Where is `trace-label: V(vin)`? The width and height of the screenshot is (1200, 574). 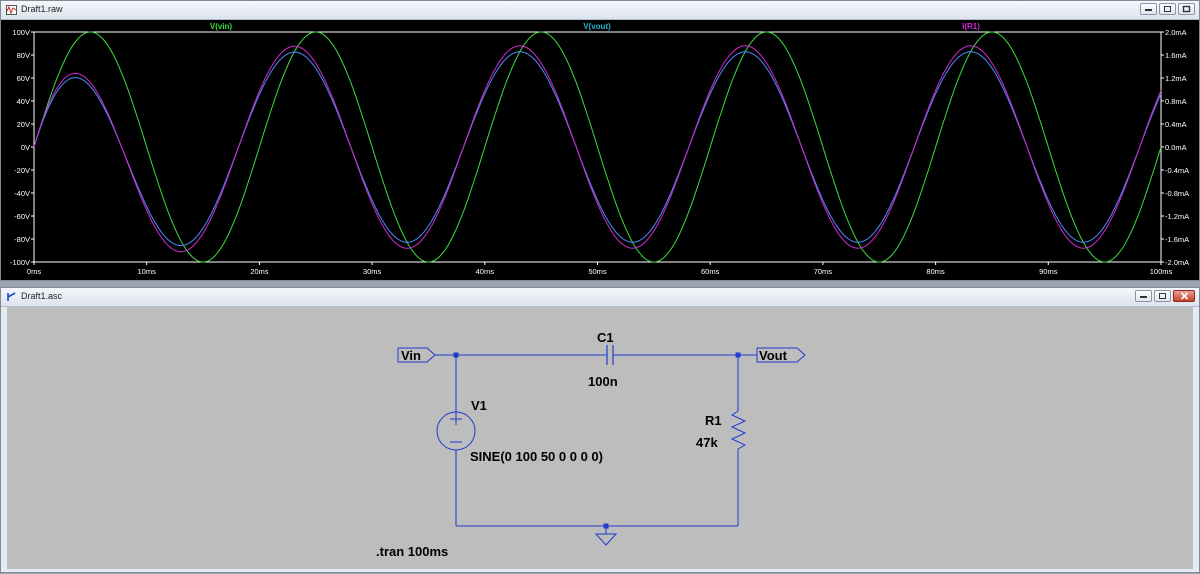 trace-label: V(vin) is located at coordinates (221, 26).